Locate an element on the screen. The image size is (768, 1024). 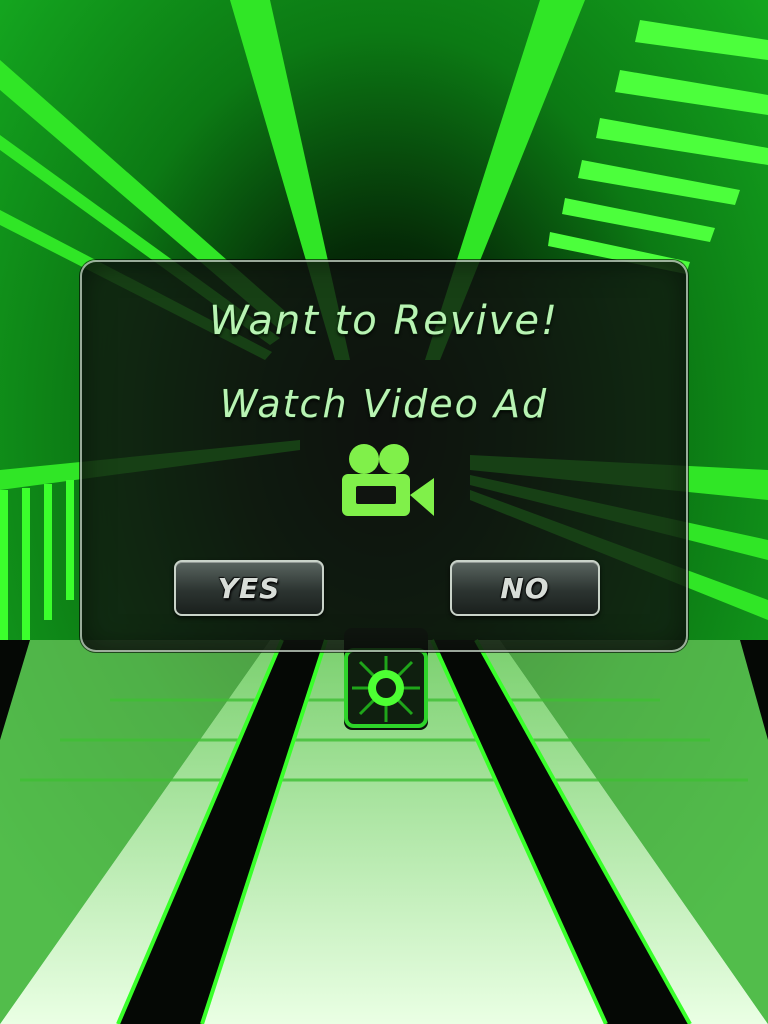
yes-button-label: YES is located at coordinates (249, 588).